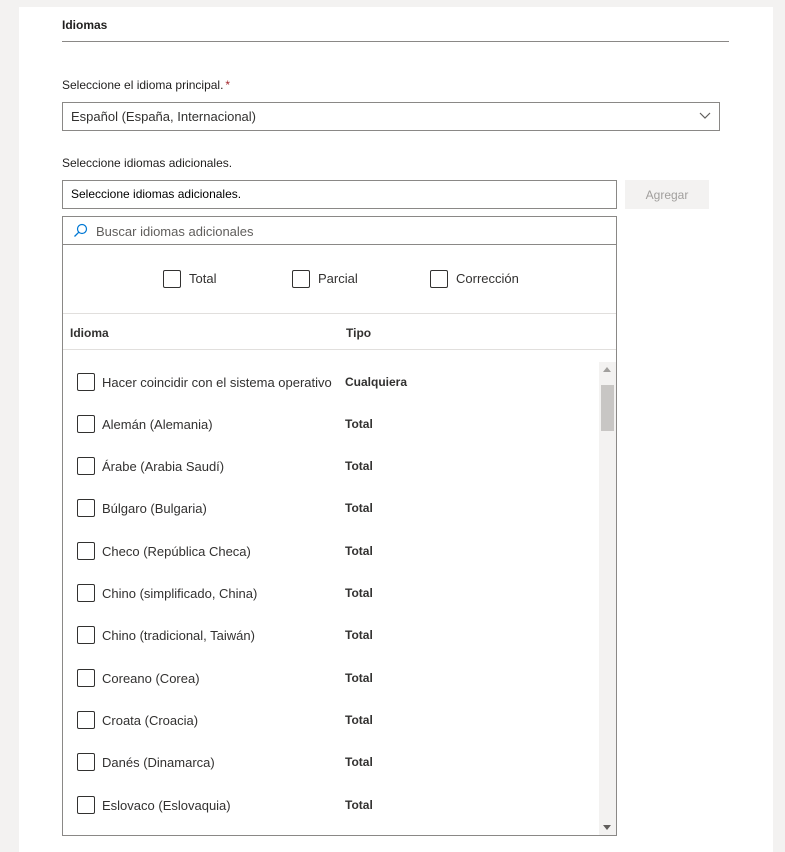  Describe the element at coordinates (301, 279) in the screenshot. I see `filter-partial-checkbox` at that location.